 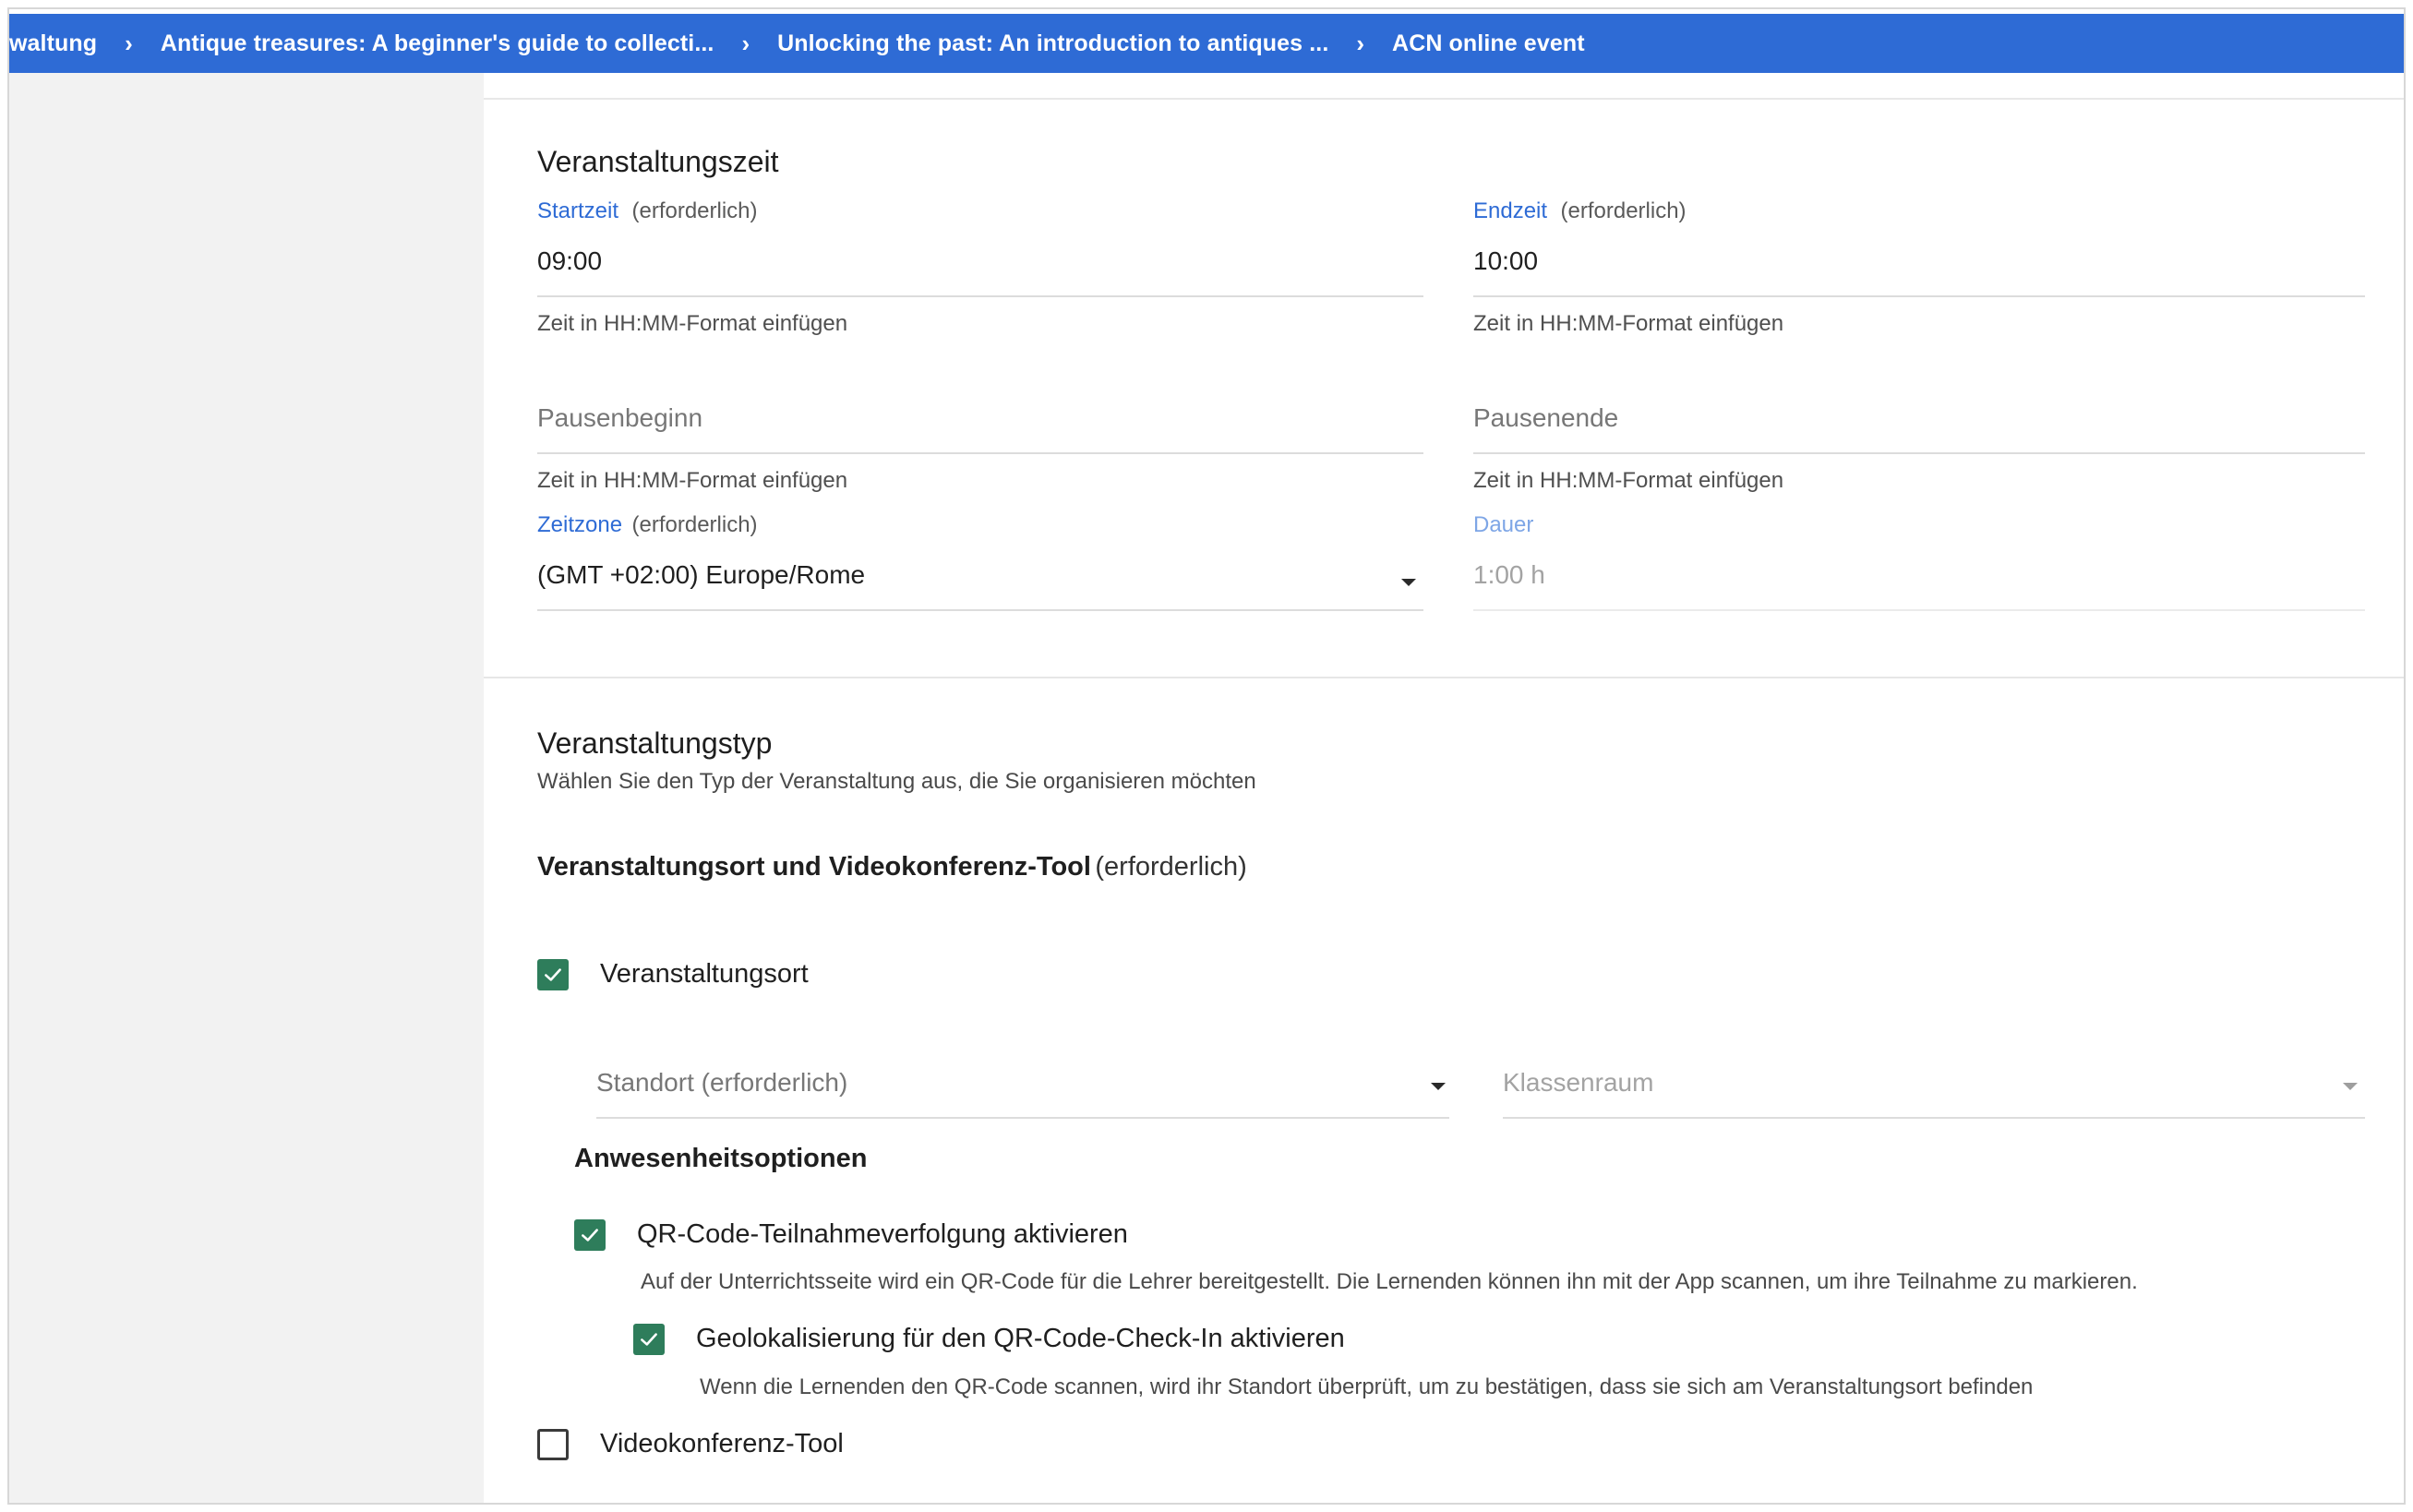 What do you see at coordinates (658, 161) in the screenshot?
I see `section-title-event-time: Veranstaltungszeit` at bounding box center [658, 161].